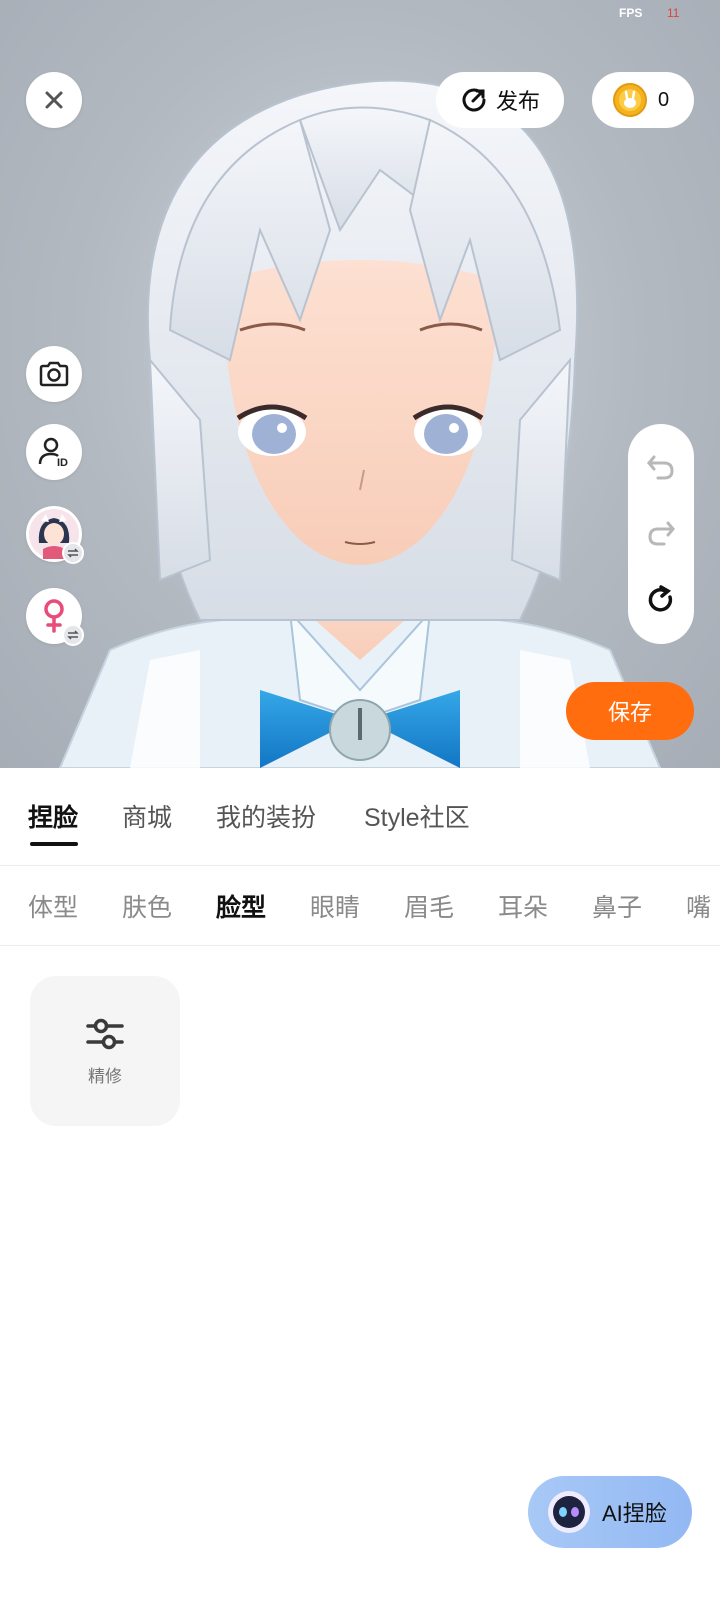  Describe the element at coordinates (62, 463) in the screenshot. I see `svg-text: ID` at that location.